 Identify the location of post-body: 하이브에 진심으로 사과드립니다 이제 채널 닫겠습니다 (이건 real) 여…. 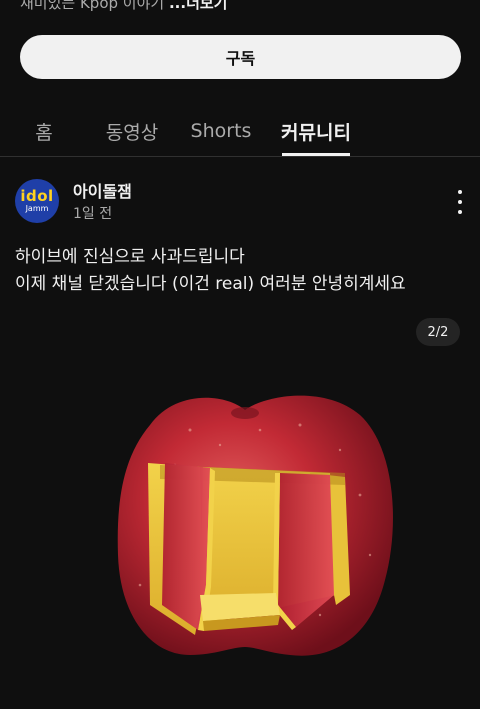
(242, 271).